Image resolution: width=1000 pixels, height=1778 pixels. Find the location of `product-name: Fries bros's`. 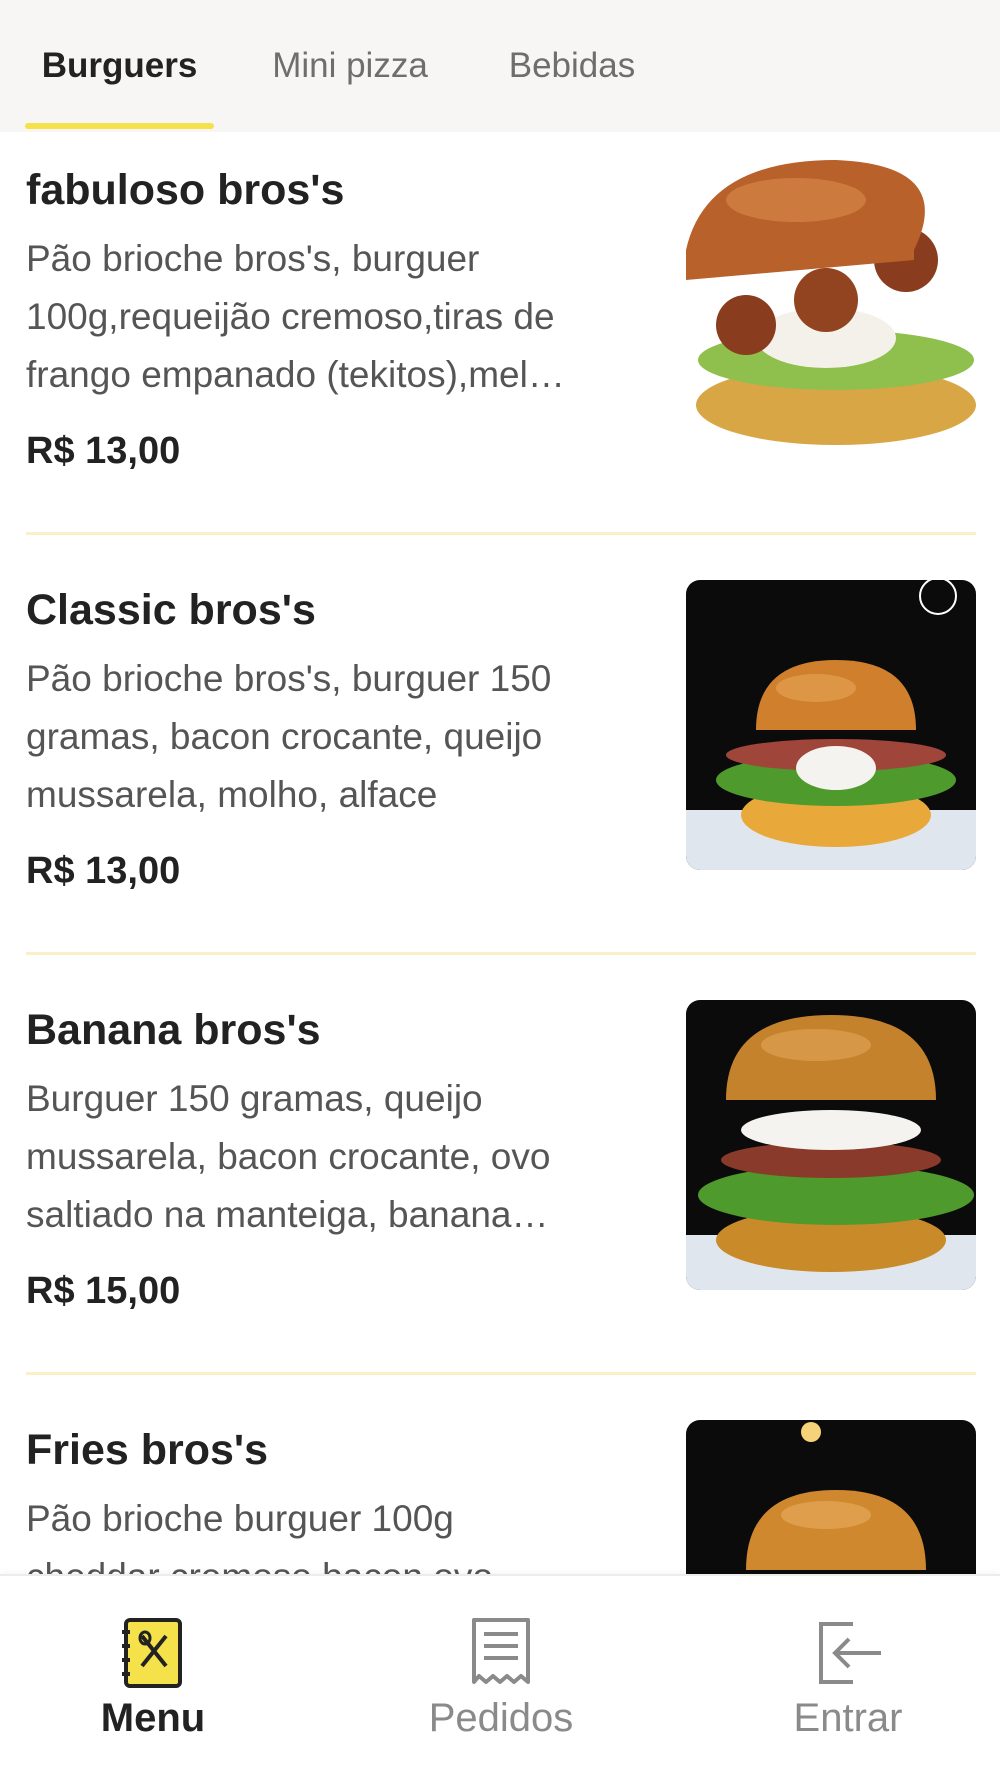

product-name: Fries bros's is located at coordinates (147, 1450).